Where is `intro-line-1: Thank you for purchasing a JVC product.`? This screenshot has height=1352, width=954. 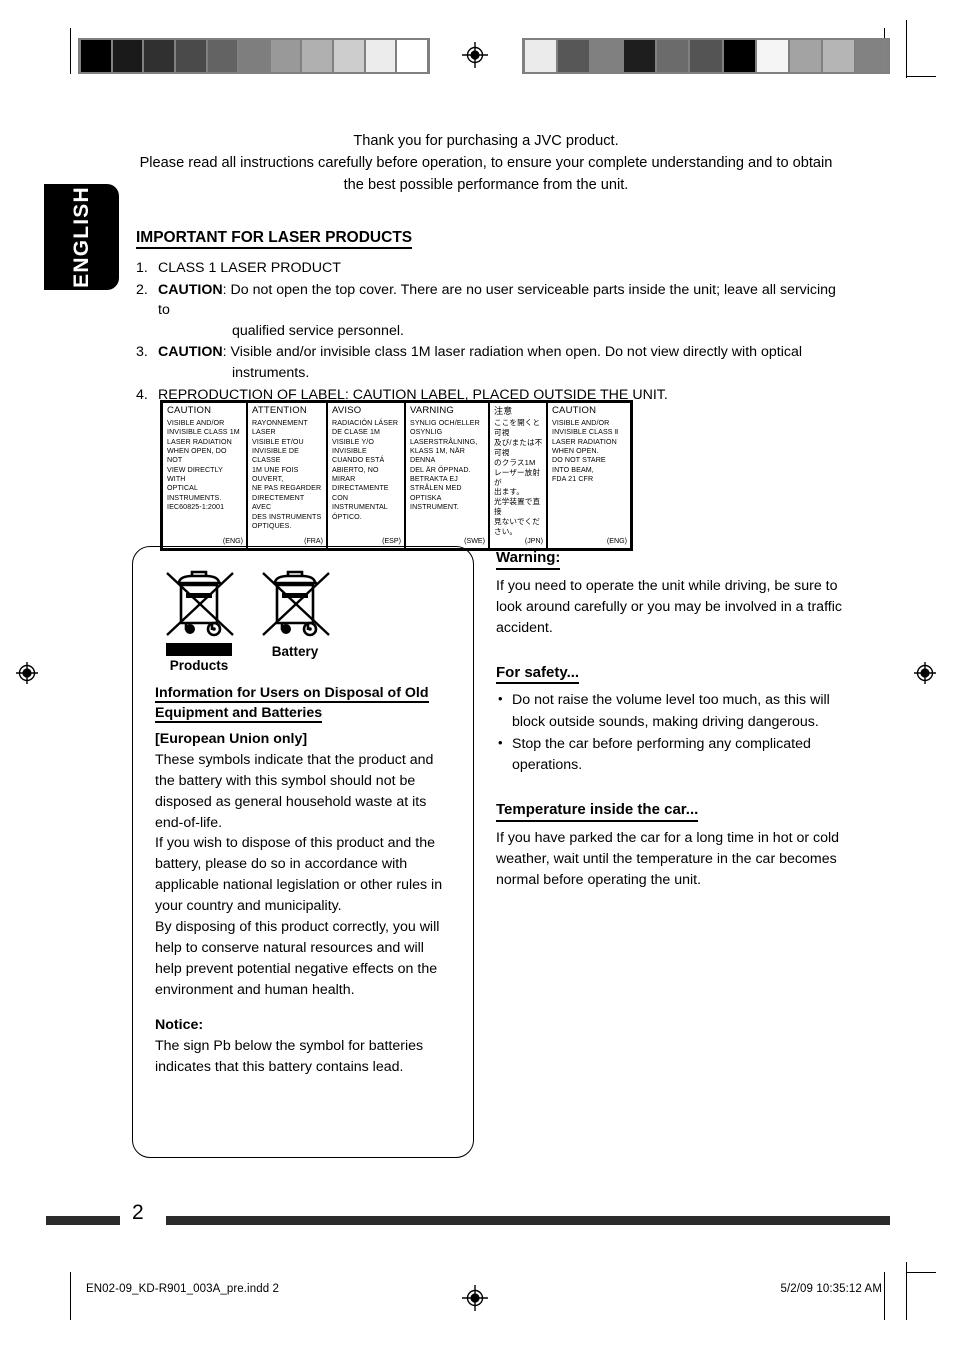
intro-line-1: Thank you for purchasing a JVC product. is located at coordinates (486, 141).